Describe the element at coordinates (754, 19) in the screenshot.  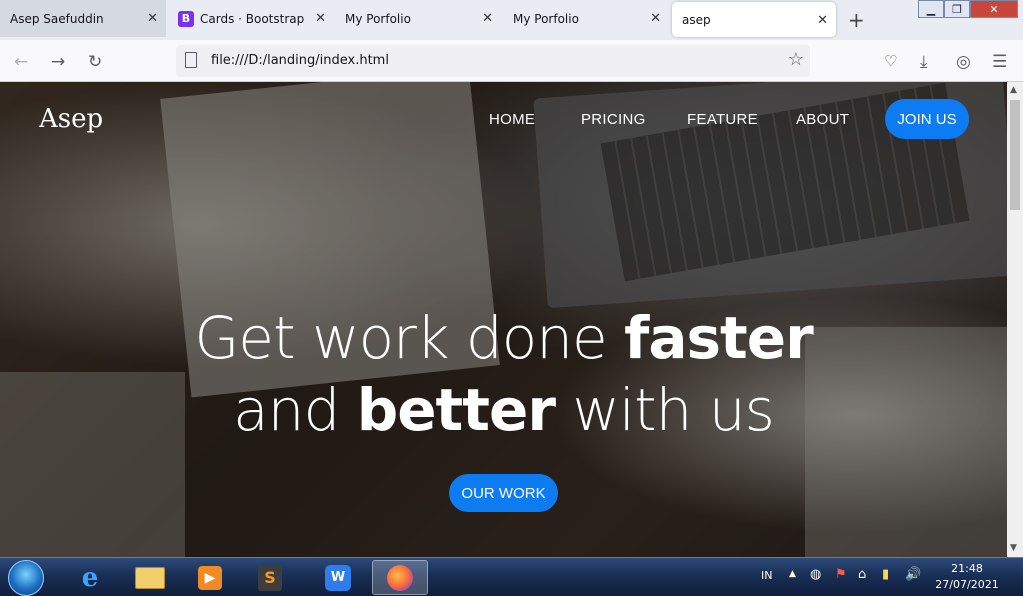
I see `tab-asep: asep ✕` at that location.